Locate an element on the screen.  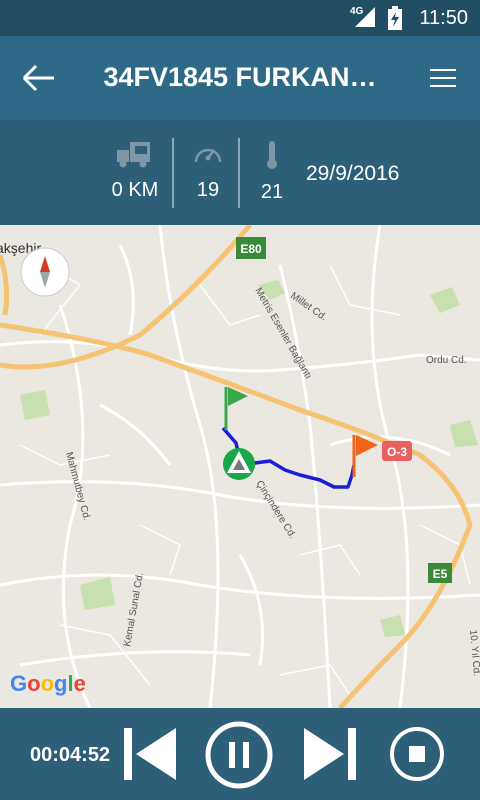
temperature-value: 21 is located at coordinates (272, 192).